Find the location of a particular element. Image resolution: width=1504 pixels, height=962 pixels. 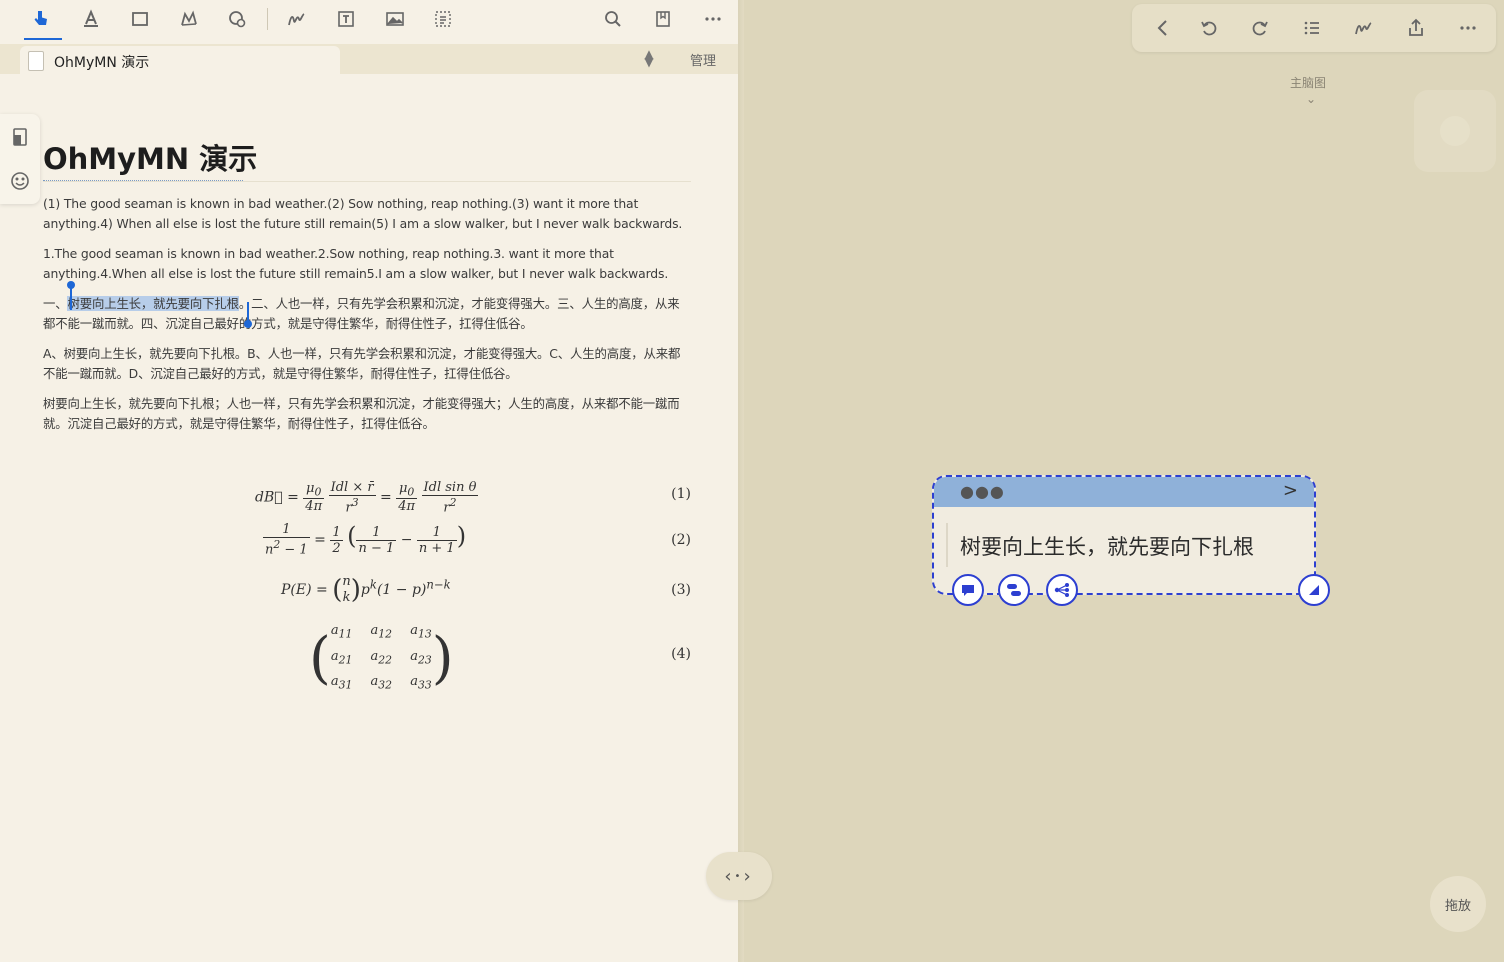

title-underline is located at coordinates (143, 180).